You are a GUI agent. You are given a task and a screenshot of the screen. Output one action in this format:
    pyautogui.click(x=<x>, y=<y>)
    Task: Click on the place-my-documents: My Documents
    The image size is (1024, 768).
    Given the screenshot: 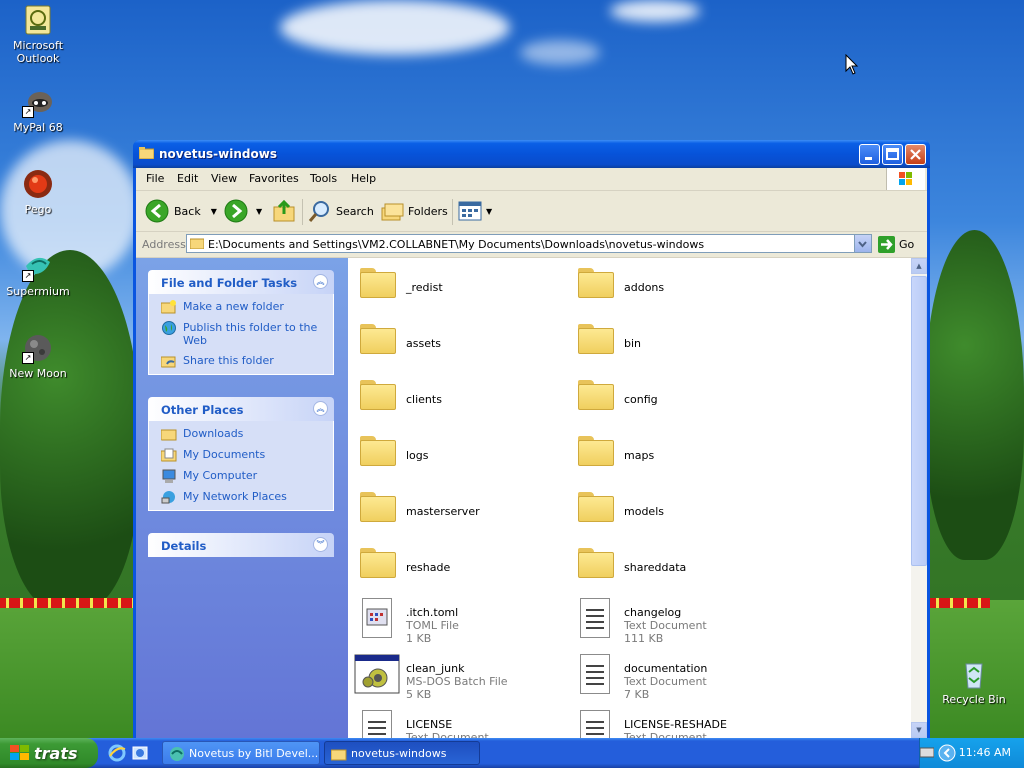 What is the action you would take?
    pyautogui.click(x=247, y=455)
    